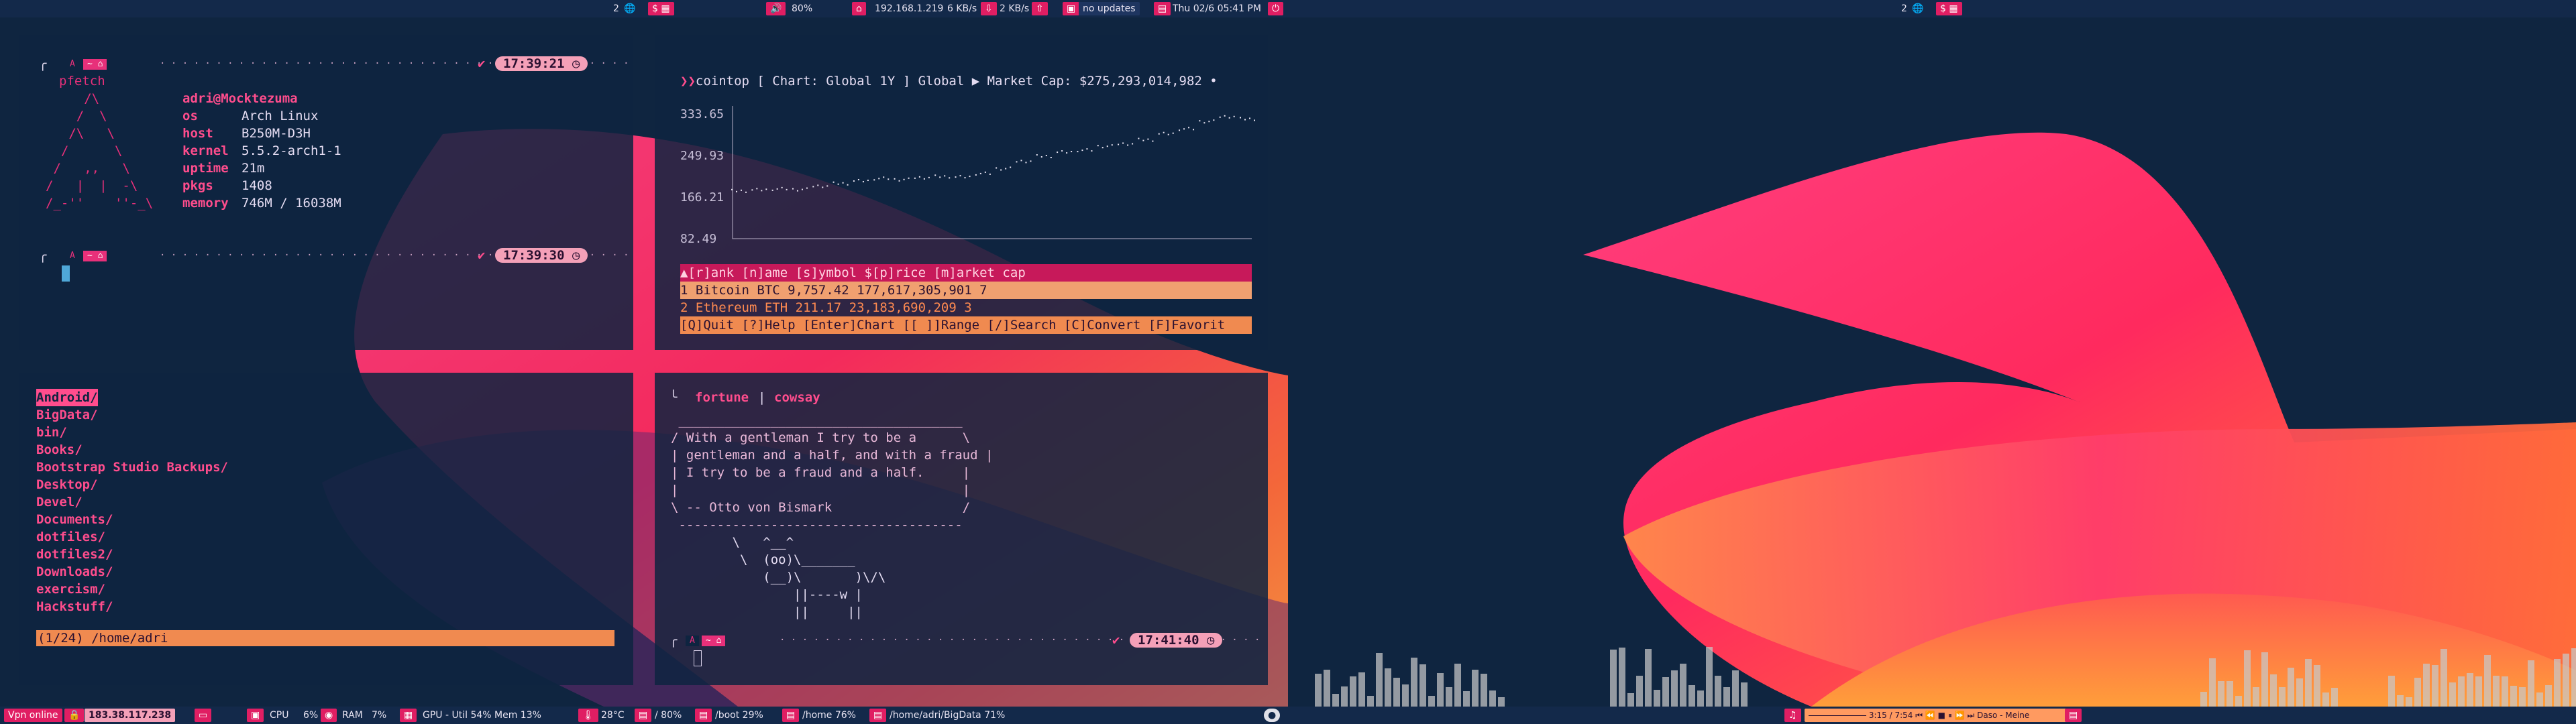 The image size is (2576, 724). What do you see at coordinates (1970, 715) in the screenshot?
I see `next-icon: ⏭` at bounding box center [1970, 715].